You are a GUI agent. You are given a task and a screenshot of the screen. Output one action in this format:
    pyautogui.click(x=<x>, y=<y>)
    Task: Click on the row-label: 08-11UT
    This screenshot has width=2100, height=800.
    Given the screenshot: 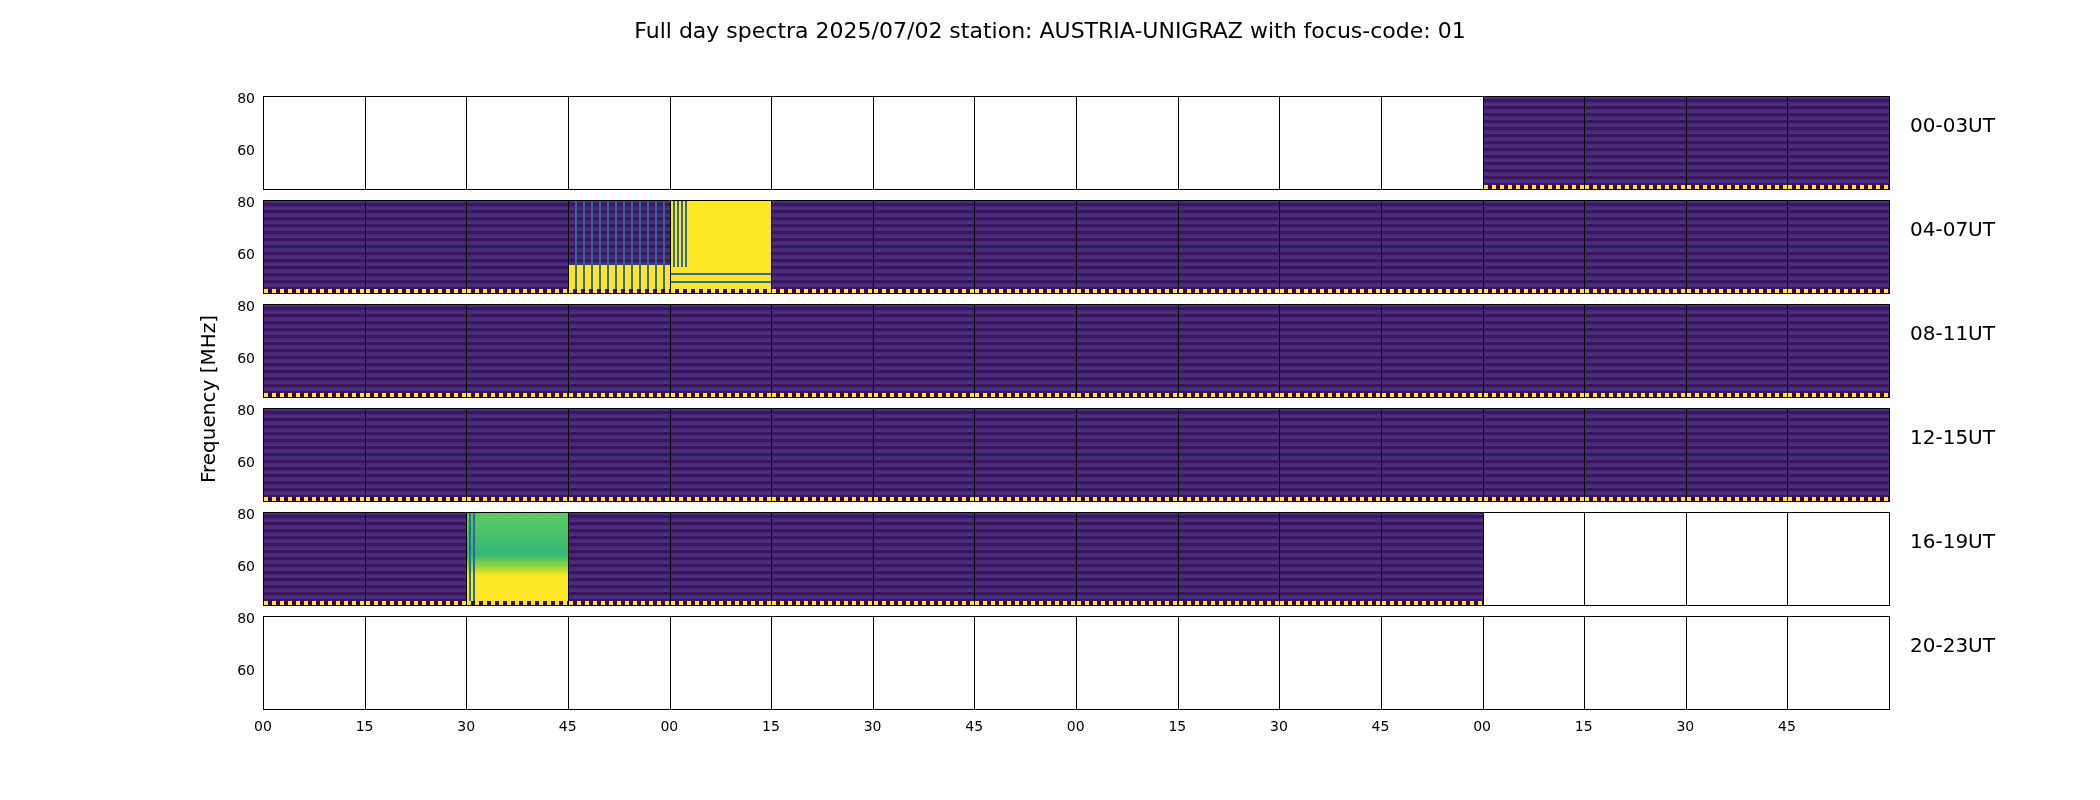 What is the action you would take?
    pyautogui.click(x=1952, y=333)
    